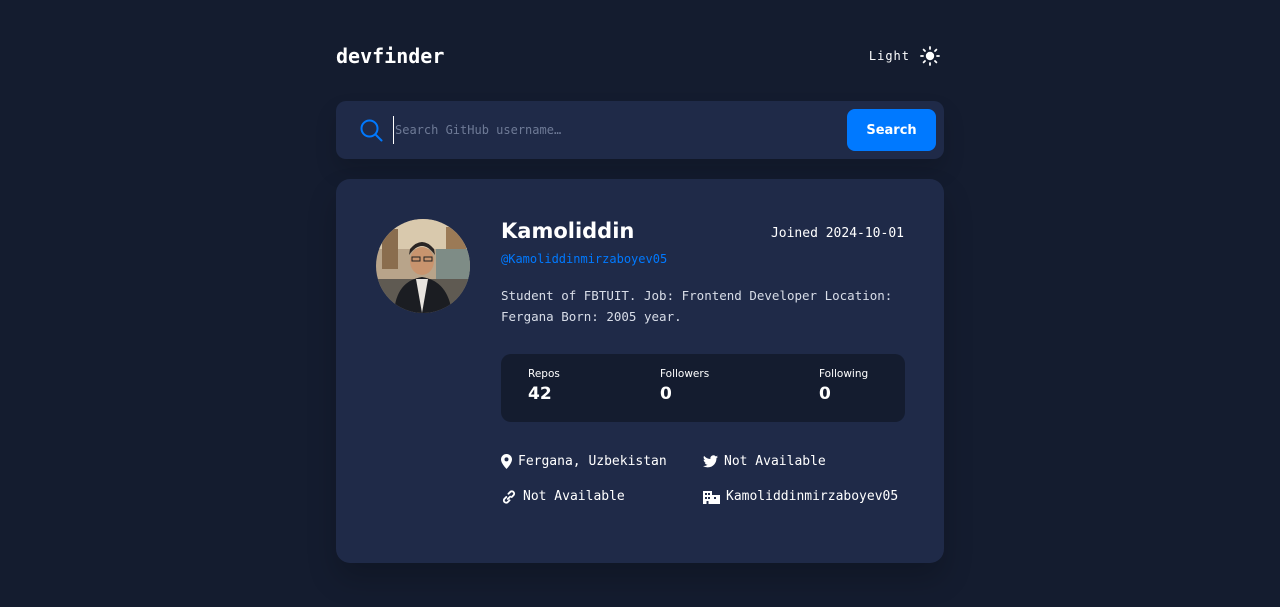  Describe the element at coordinates (568, 231) in the screenshot. I see `profile-name: Kamoliddin` at that location.